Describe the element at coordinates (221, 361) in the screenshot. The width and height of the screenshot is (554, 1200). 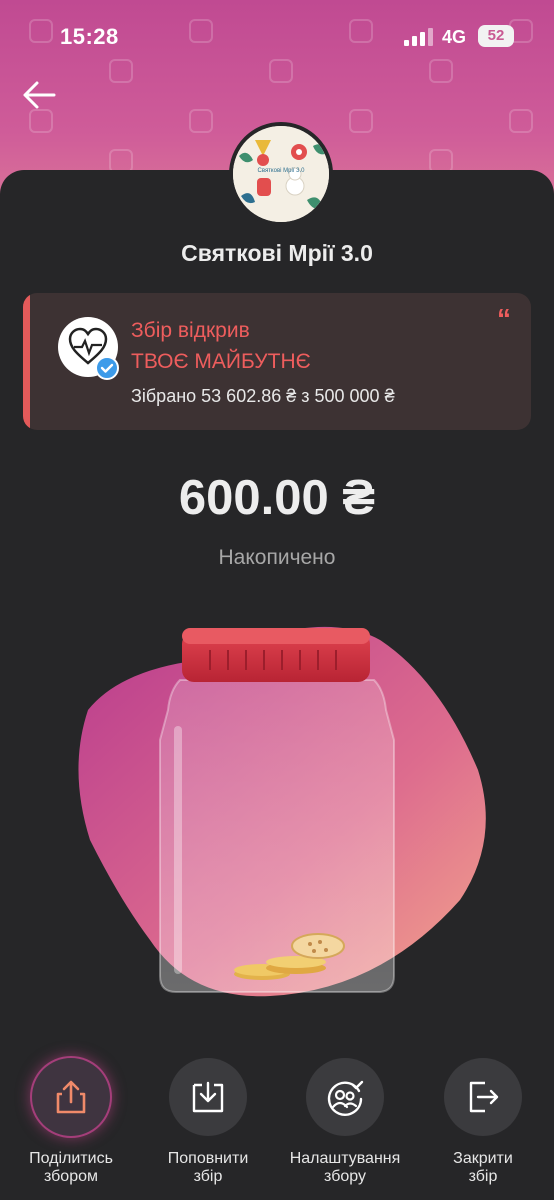
I see `organizer-name: ТВОЄ МАЙБУТНЄ` at that location.